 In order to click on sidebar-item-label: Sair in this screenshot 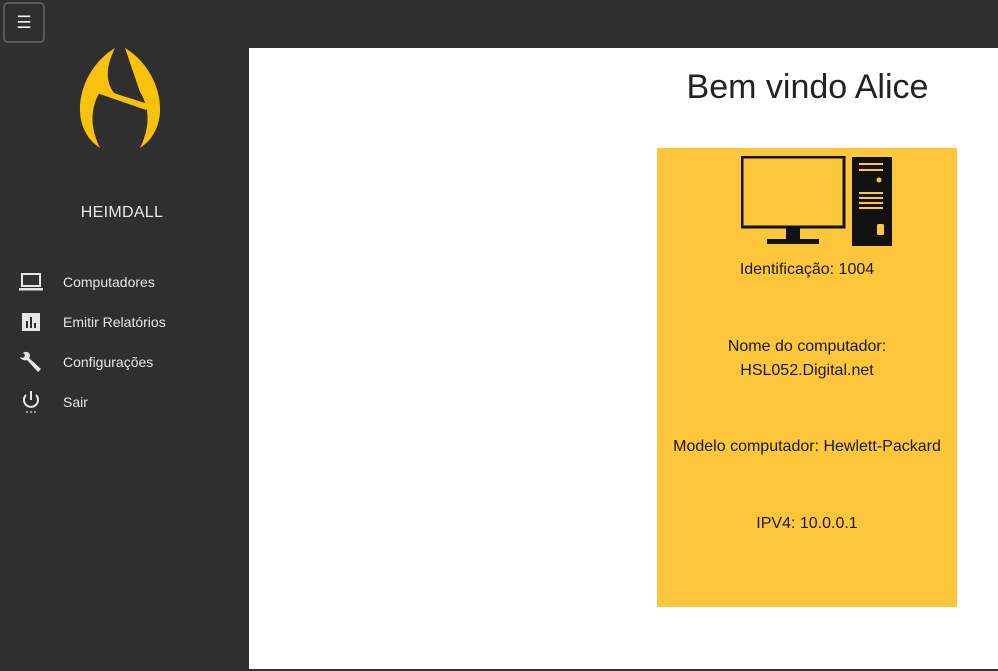, I will do `click(75, 402)`.